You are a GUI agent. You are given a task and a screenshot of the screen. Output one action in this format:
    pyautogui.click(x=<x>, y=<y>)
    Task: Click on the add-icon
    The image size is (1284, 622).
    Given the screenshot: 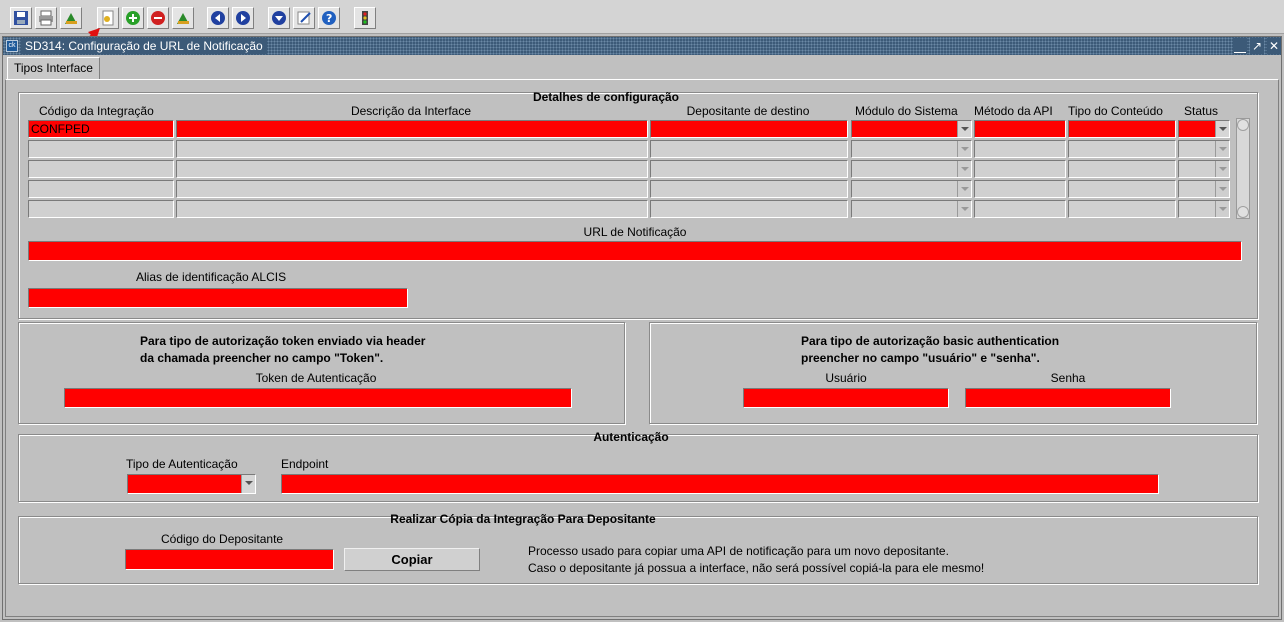 What is the action you would take?
    pyautogui.click(x=133, y=18)
    